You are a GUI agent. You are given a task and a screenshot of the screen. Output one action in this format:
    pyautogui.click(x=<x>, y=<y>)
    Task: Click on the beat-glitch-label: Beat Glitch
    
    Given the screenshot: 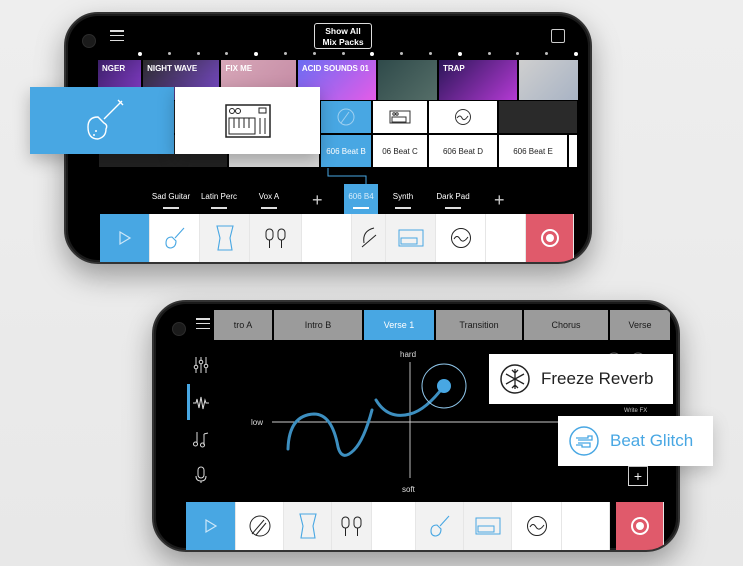 What is the action you would take?
    pyautogui.click(x=652, y=440)
    